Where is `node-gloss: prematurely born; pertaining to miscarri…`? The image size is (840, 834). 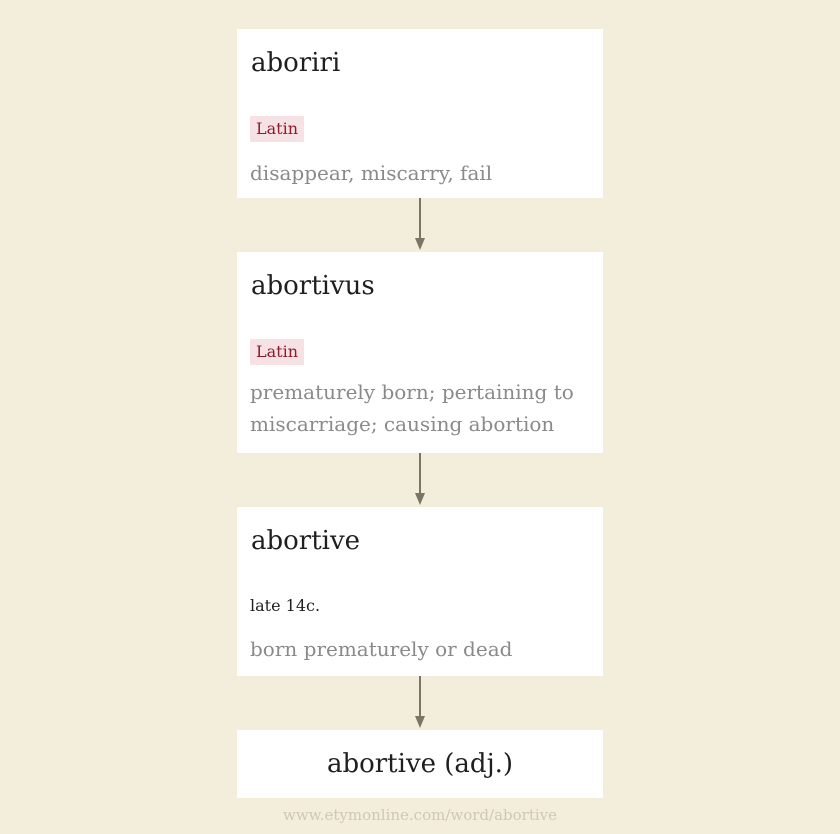 node-gloss: prematurely born; pertaining to miscarri… is located at coordinates (412, 408).